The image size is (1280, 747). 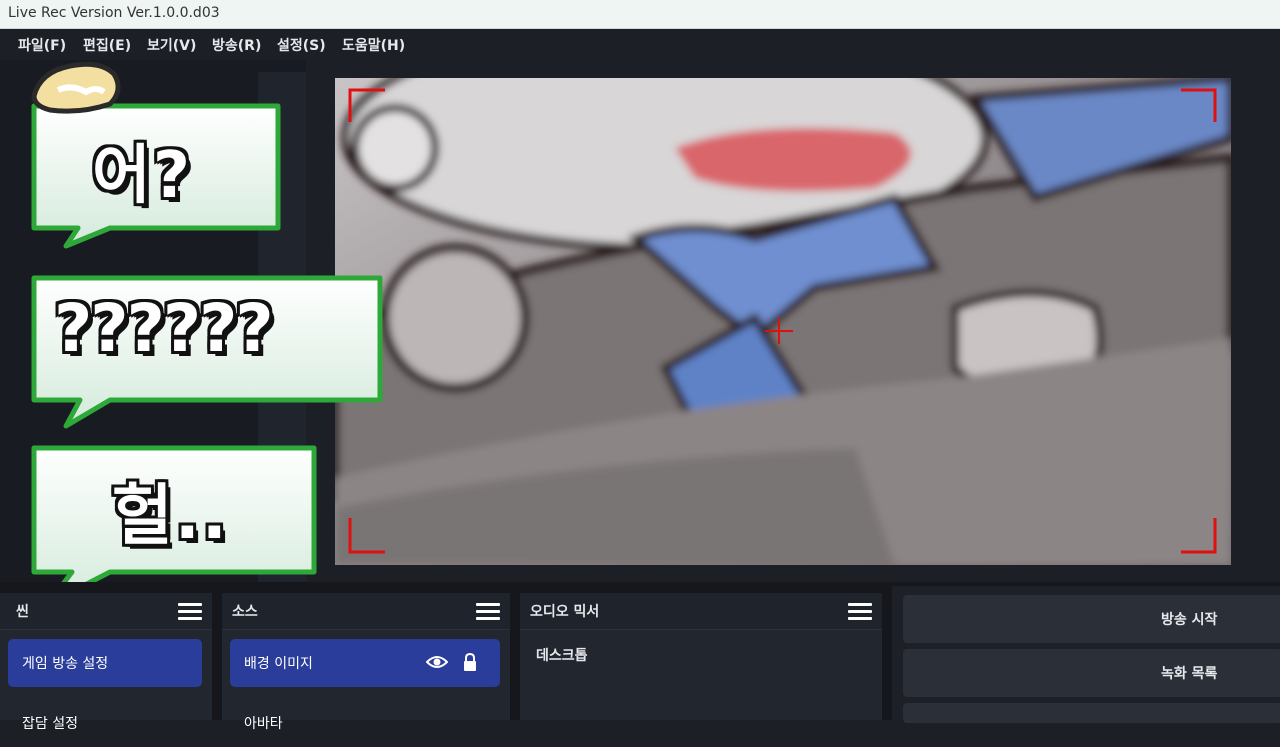 I want to click on sources-dock: 소스 배경 이미지 아바타, so click(x=366, y=662).